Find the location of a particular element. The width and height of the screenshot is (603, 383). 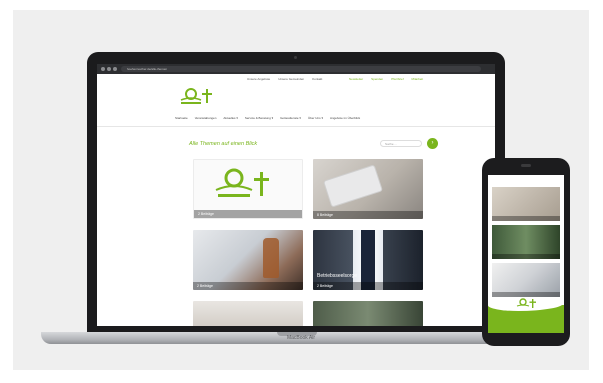

card-count: 8 Beiträge is located at coordinates (368, 215).